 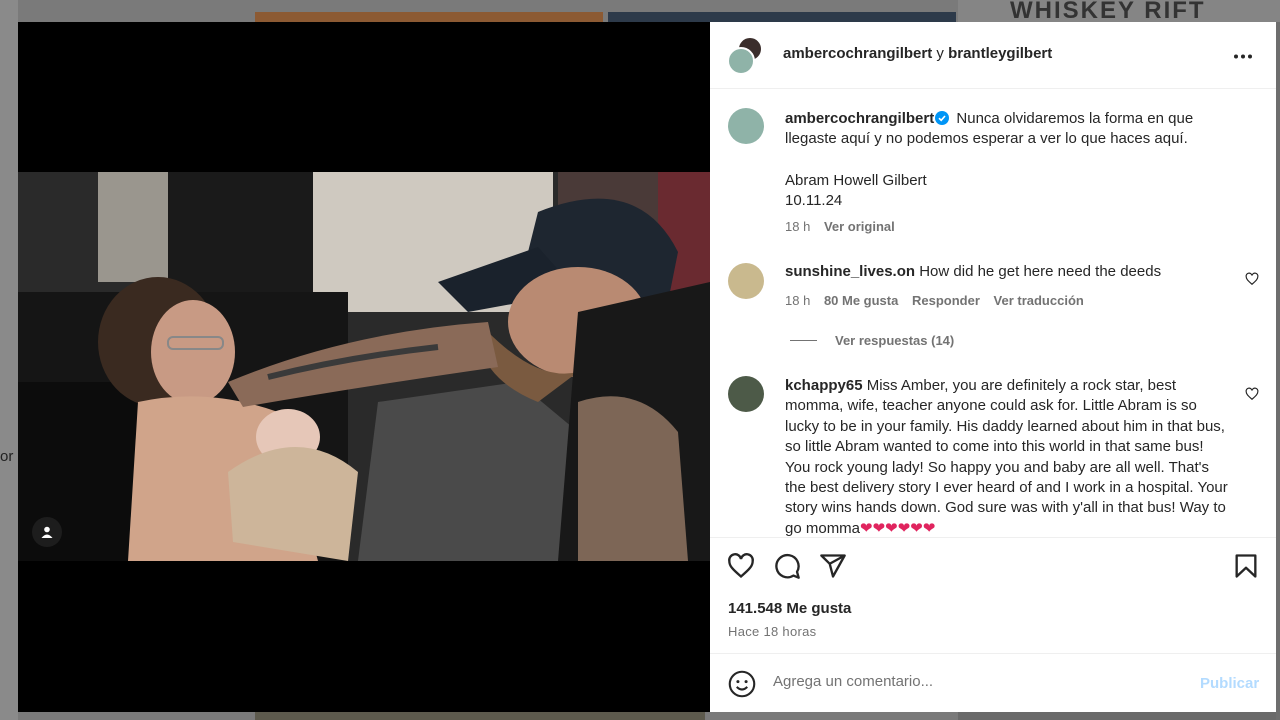 What do you see at coordinates (978, 681) in the screenshot?
I see `comment-input` at bounding box center [978, 681].